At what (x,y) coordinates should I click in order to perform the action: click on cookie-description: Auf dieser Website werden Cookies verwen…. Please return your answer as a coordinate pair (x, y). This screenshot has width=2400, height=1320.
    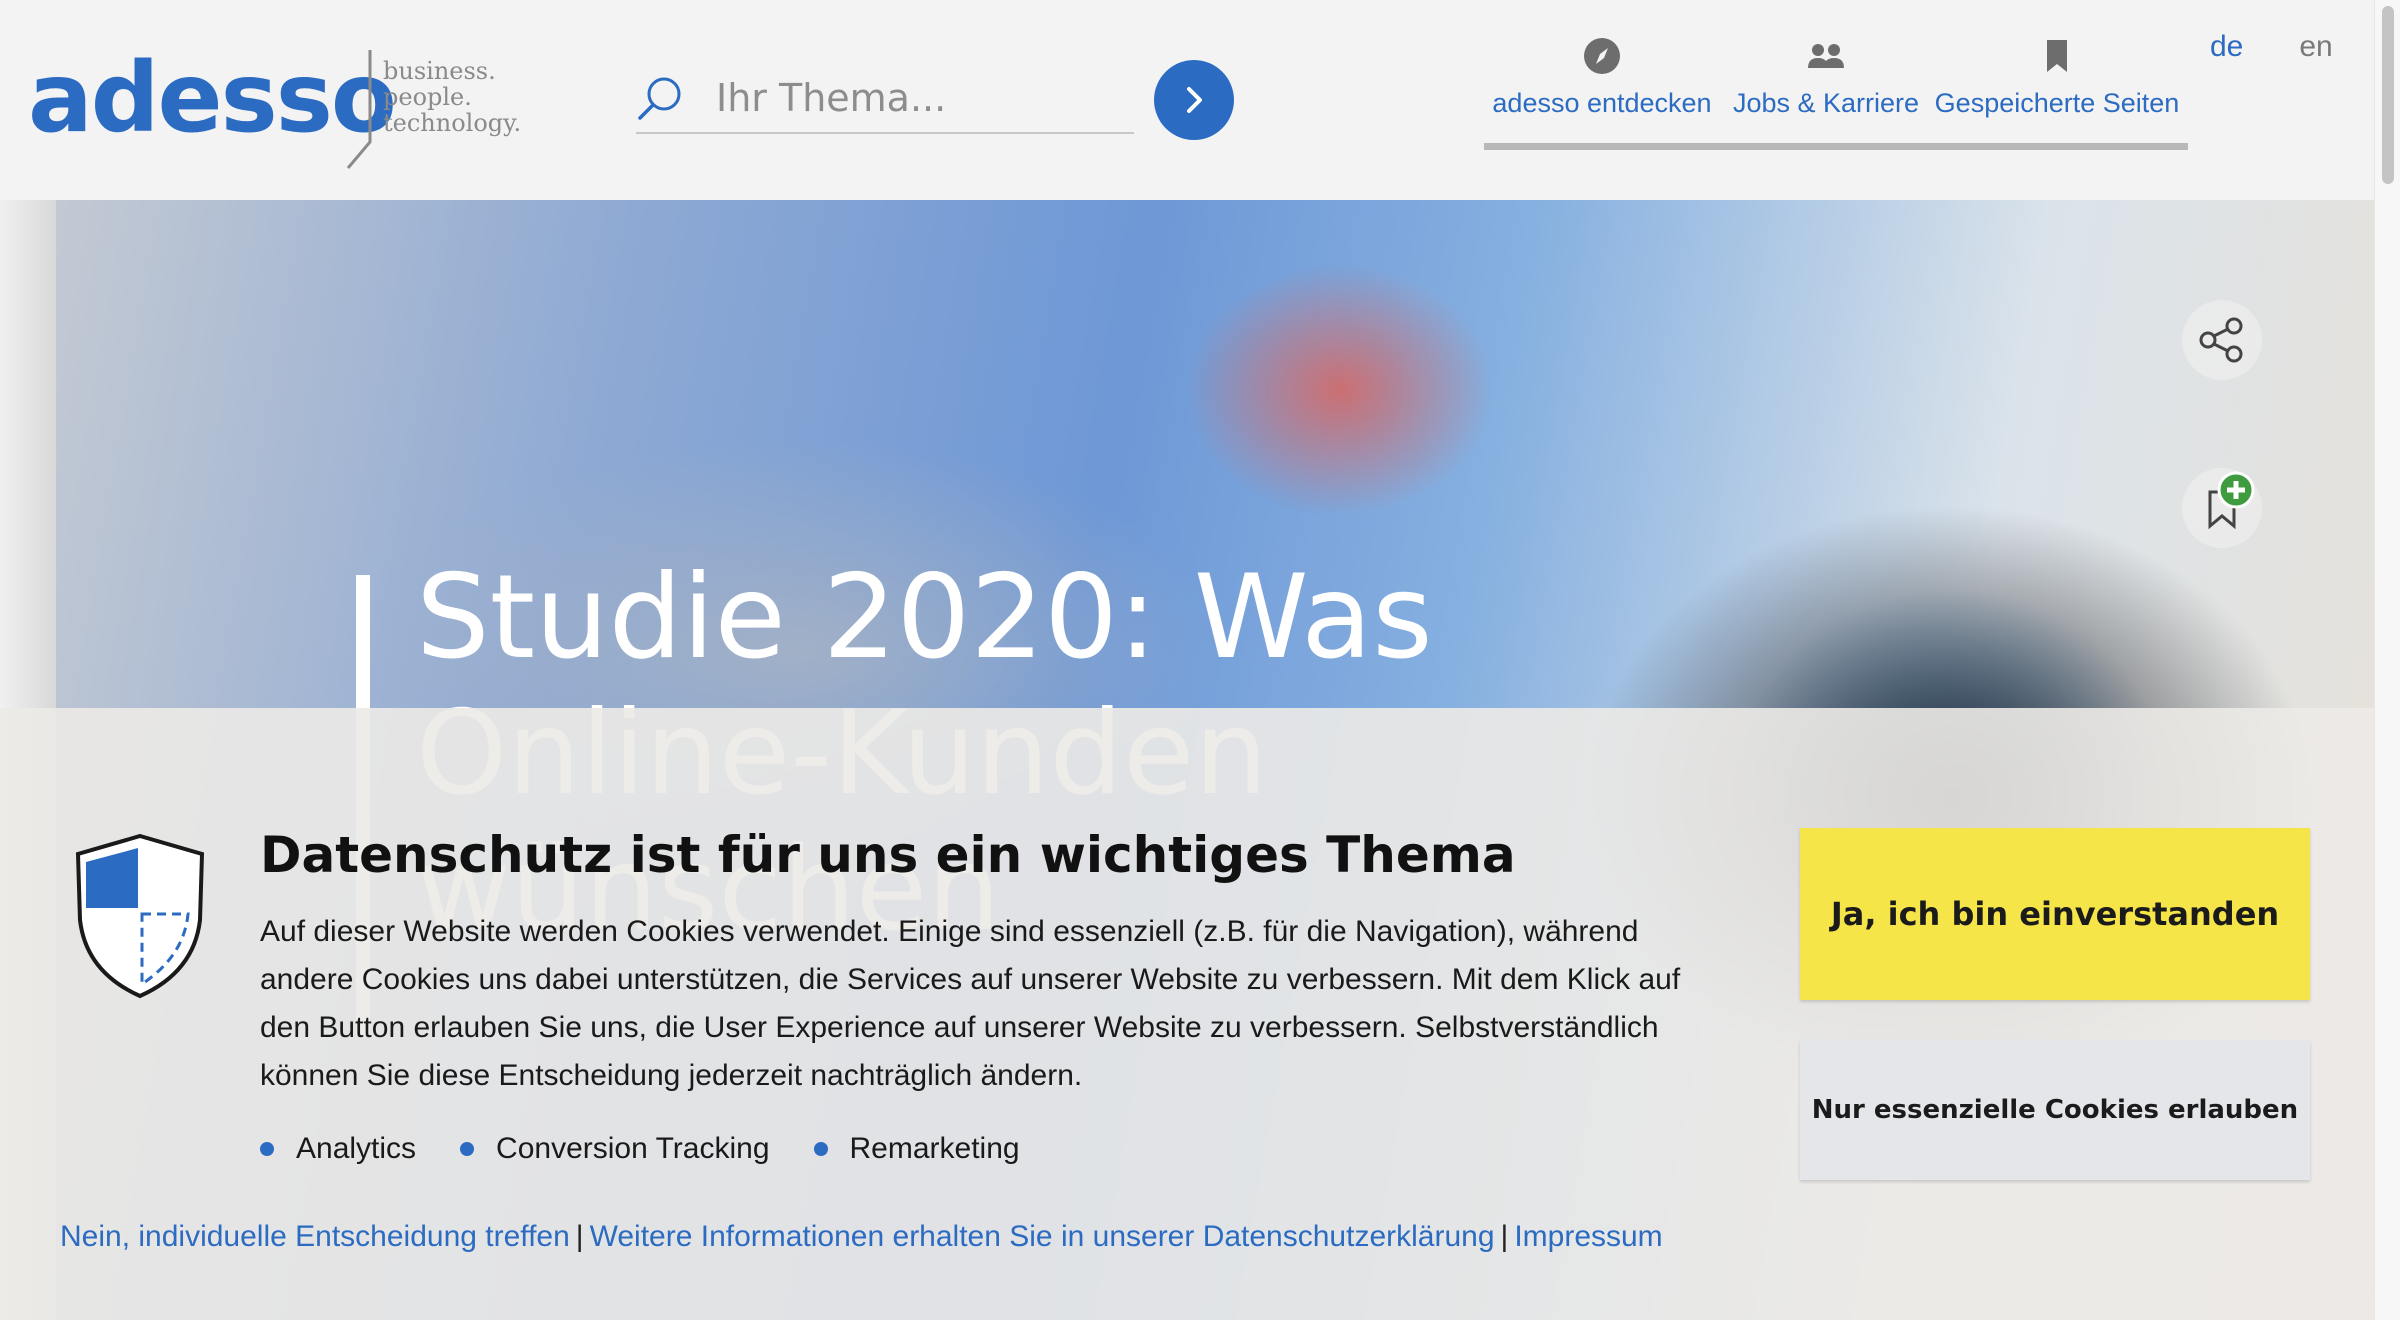
    Looking at the image, I should click on (970, 1003).